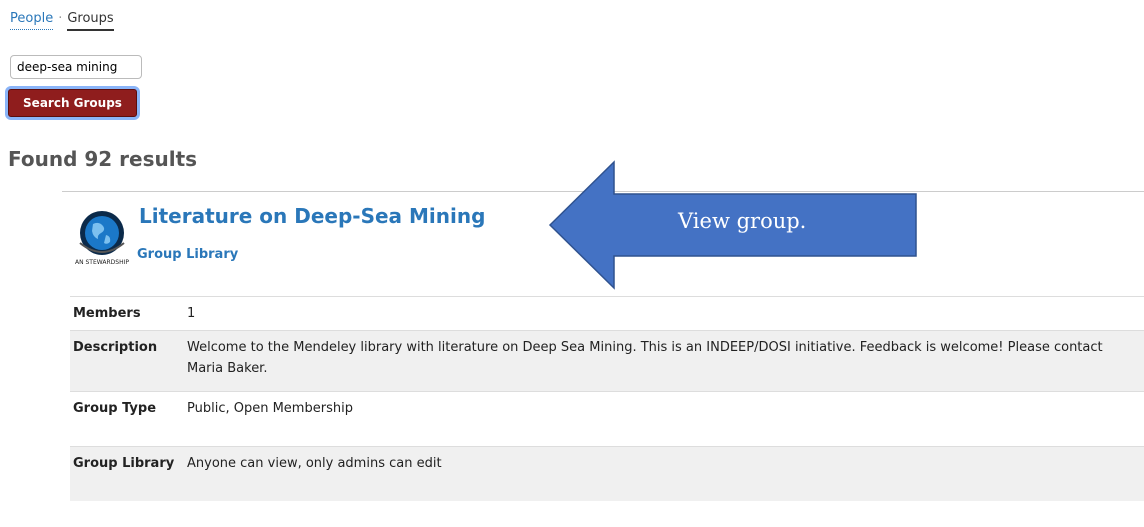 Image resolution: width=1144 pixels, height=527 pixels. What do you see at coordinates (76, 67) in the screenshot?
I see `search-input` at bounding box center [76, 67].